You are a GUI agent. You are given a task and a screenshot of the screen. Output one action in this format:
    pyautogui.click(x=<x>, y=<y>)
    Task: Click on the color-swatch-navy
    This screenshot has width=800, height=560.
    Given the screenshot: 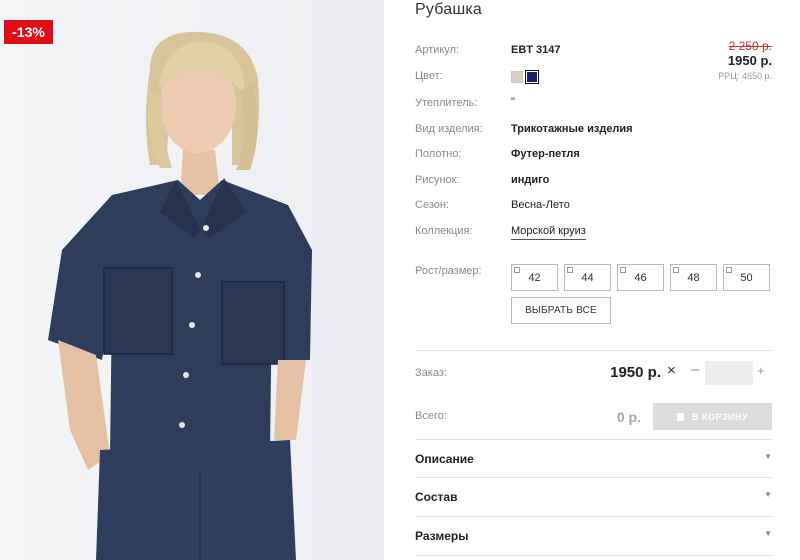 What is the action you would take?
    pyautogui.click(x=532, y=77)
    